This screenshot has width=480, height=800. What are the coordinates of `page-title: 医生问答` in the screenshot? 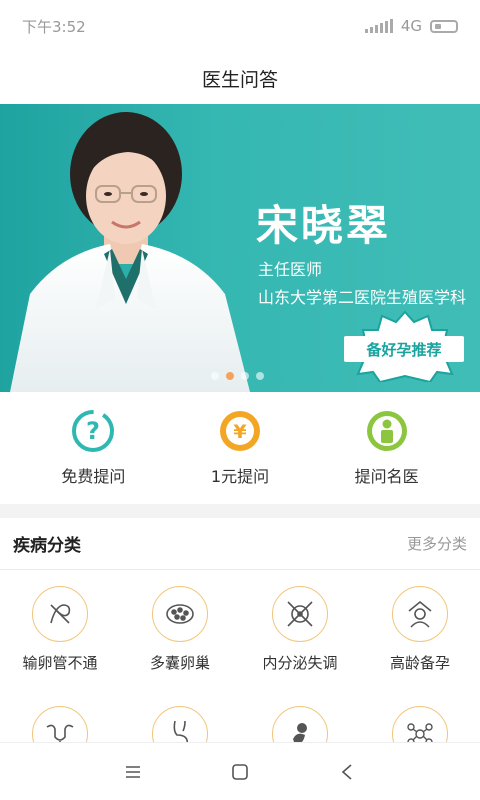 It's located at (239, 79).